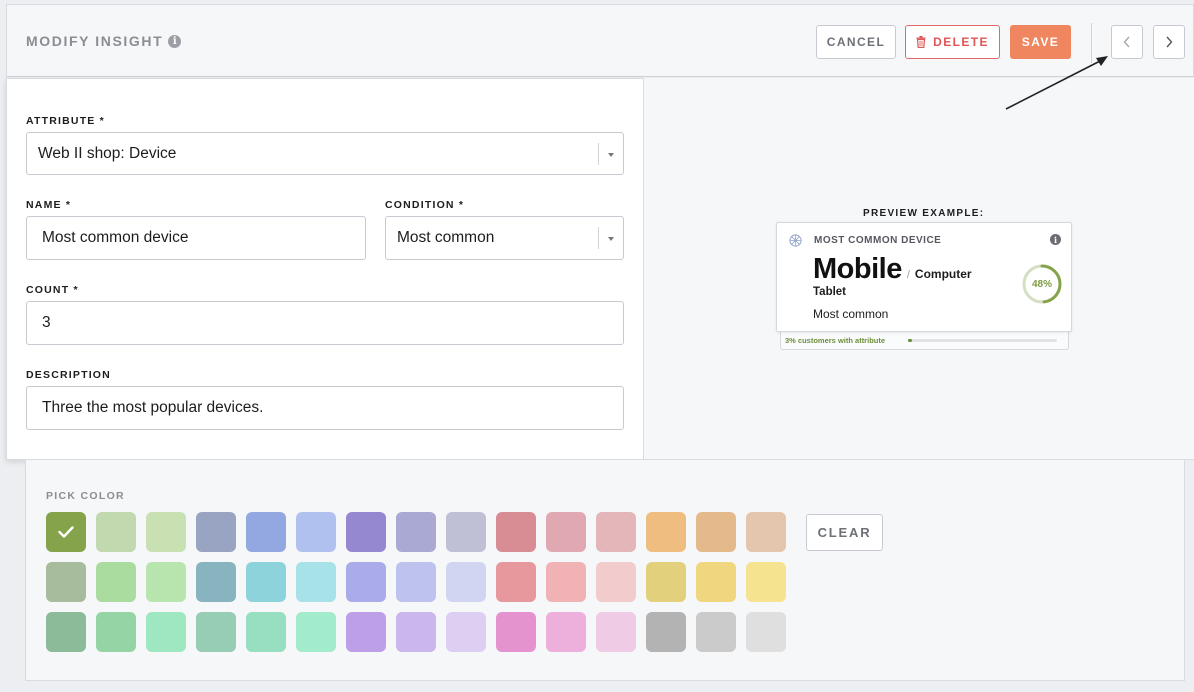 The image size is (1194, 692). What do you see at coordinates (49, 205) in the screenshot?
I see `name-label: NAME *` at bounding box center [49, 205].